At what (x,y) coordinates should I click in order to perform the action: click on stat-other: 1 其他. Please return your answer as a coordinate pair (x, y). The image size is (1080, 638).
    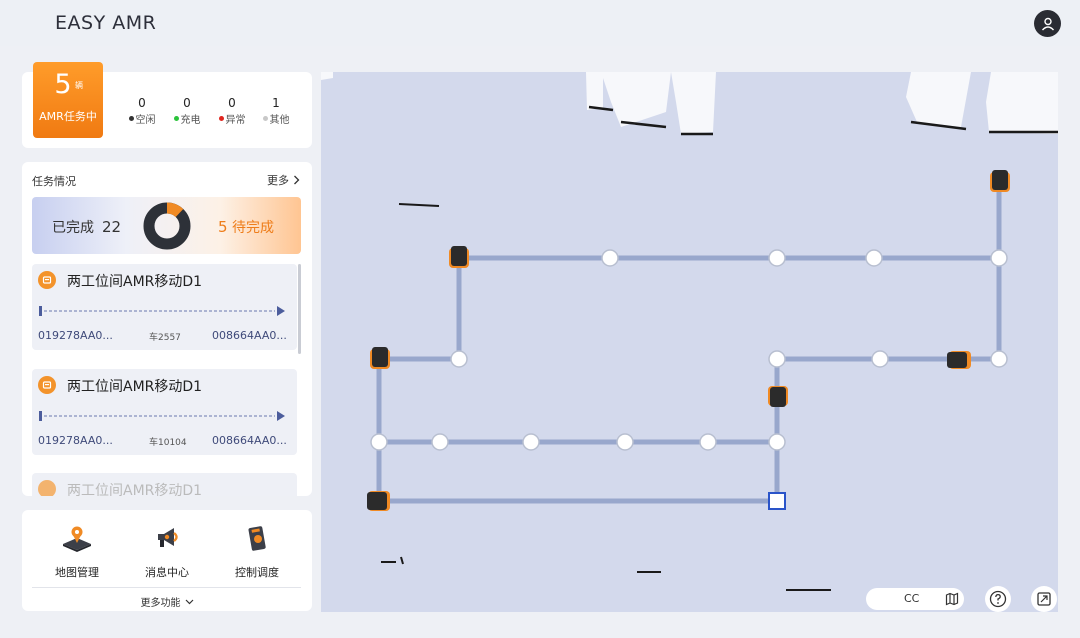
    Looking at the image, I should click on (276, 110).